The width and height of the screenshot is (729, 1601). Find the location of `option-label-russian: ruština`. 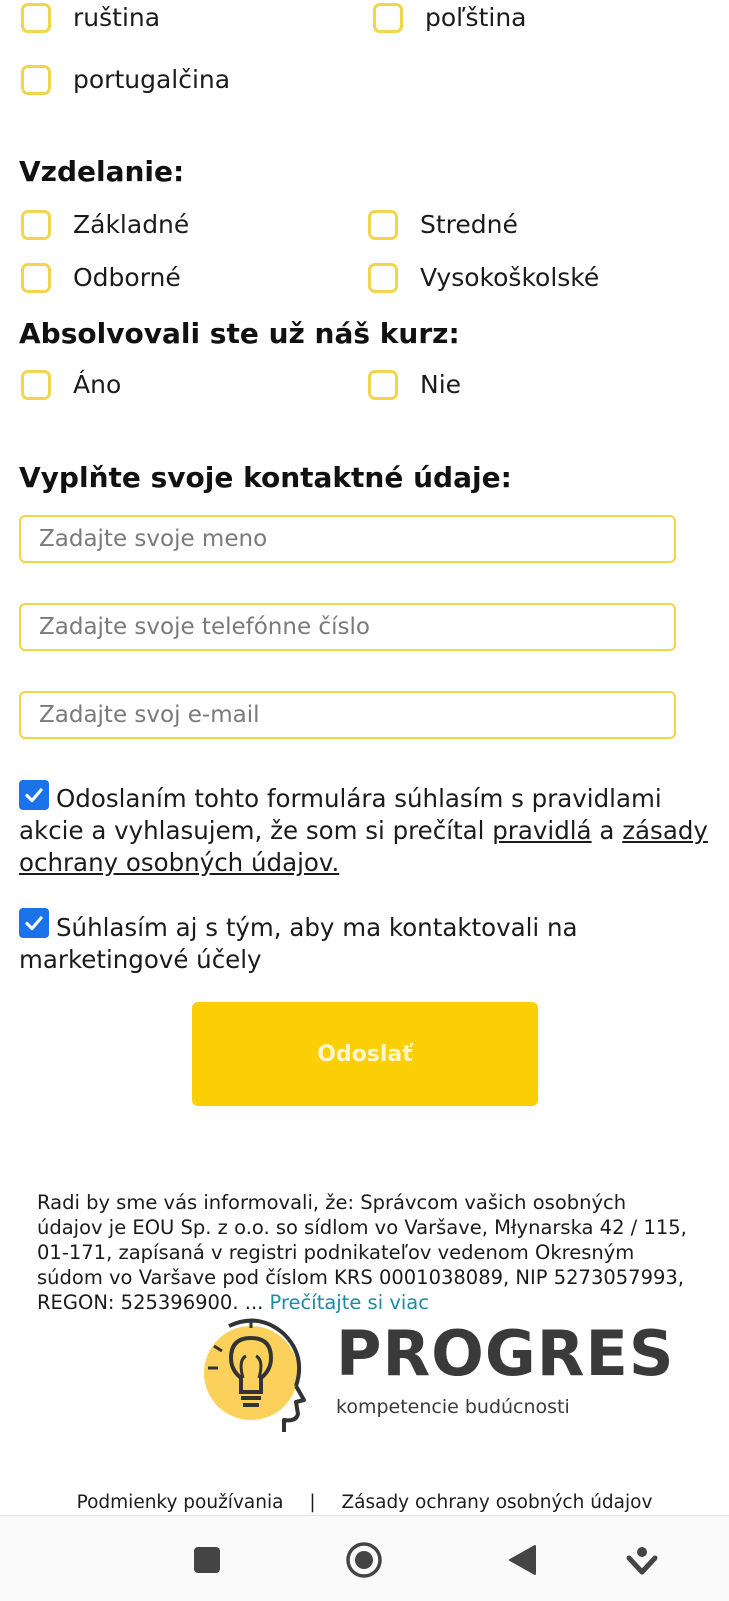

option-label-russian: ruština is located at coordinates (117, 17).